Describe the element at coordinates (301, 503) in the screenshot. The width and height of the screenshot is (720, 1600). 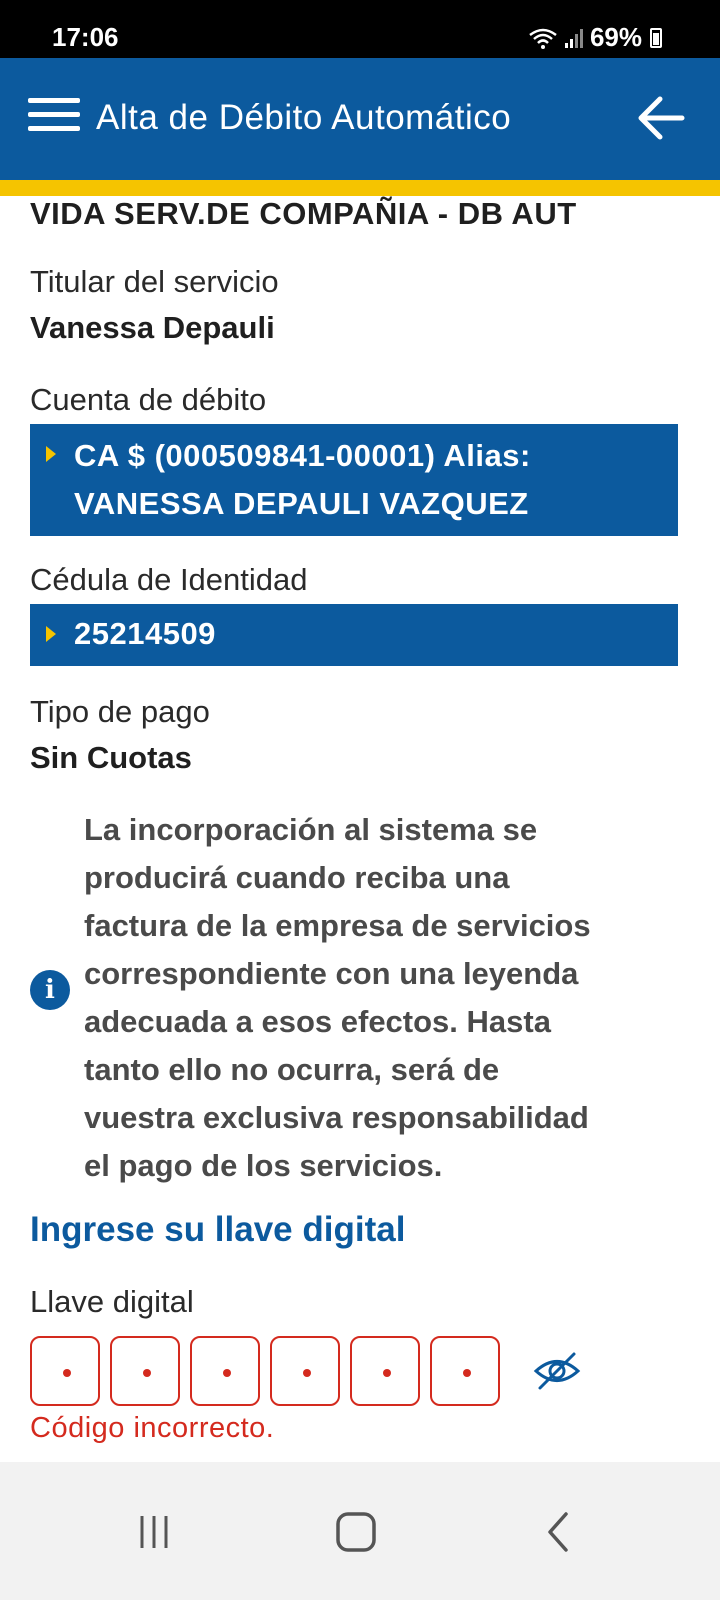
I see `account-line-2: VANESSA DEPAULI VAZQUEZ` at that location.